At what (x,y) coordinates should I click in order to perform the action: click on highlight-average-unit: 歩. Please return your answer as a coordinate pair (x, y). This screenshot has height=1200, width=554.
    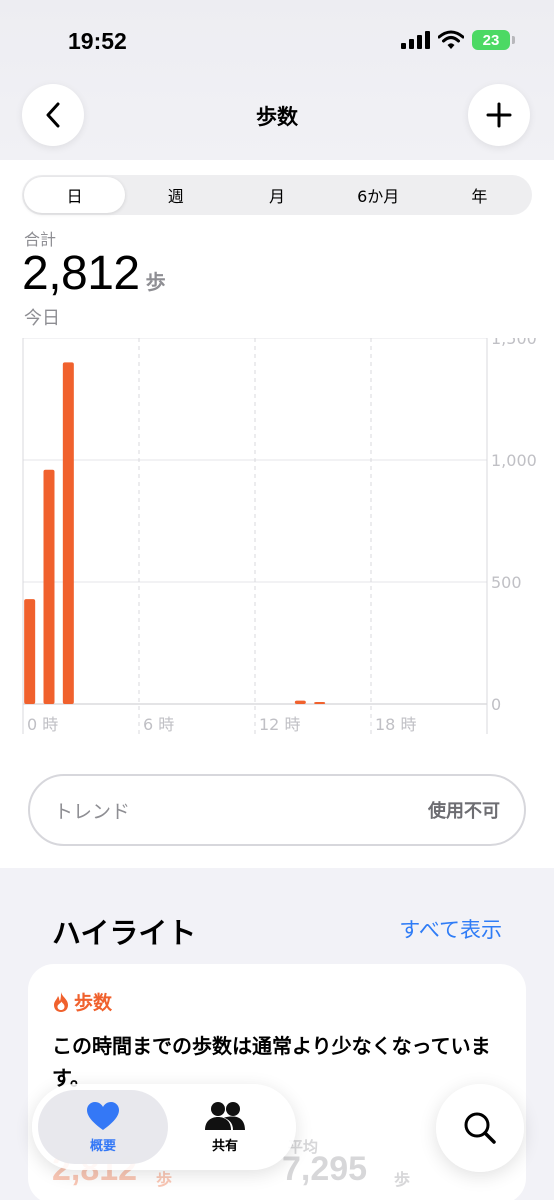
    Looking at the image, I should click on (402, 1179).